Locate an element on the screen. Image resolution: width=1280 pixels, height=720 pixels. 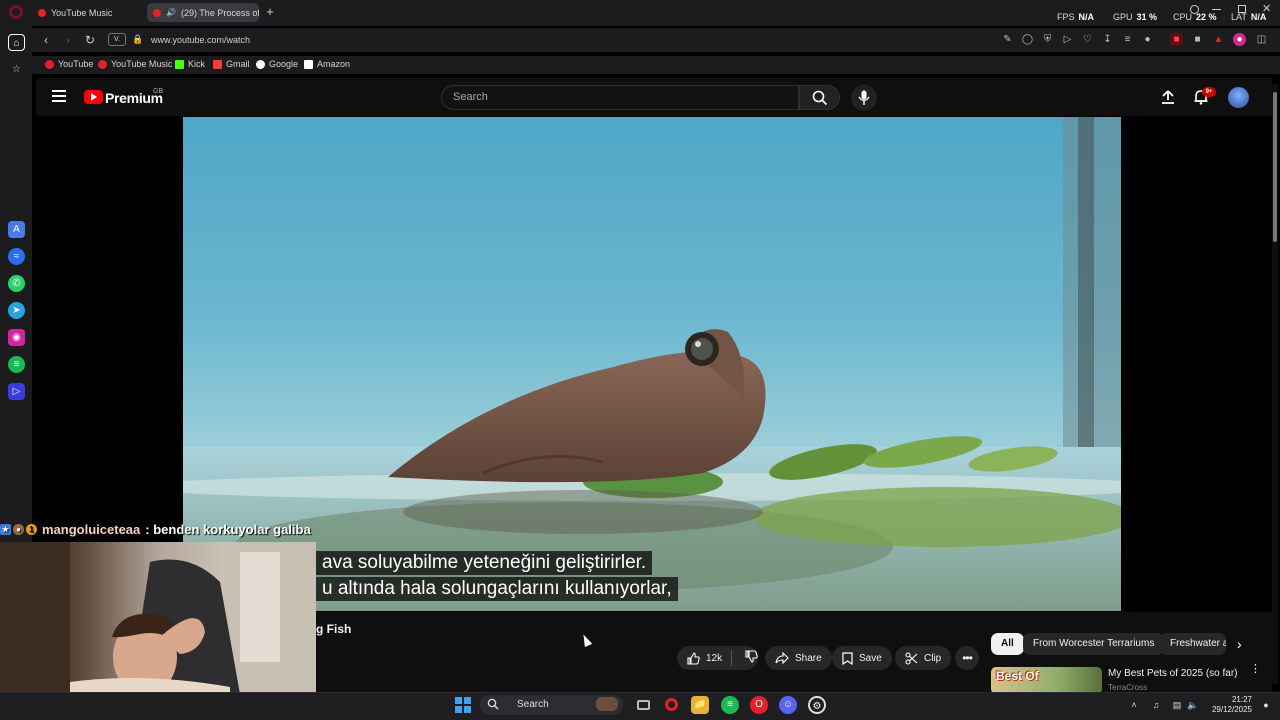
url-field: www.youtube.com/watch is located at coordinates (200, 40).